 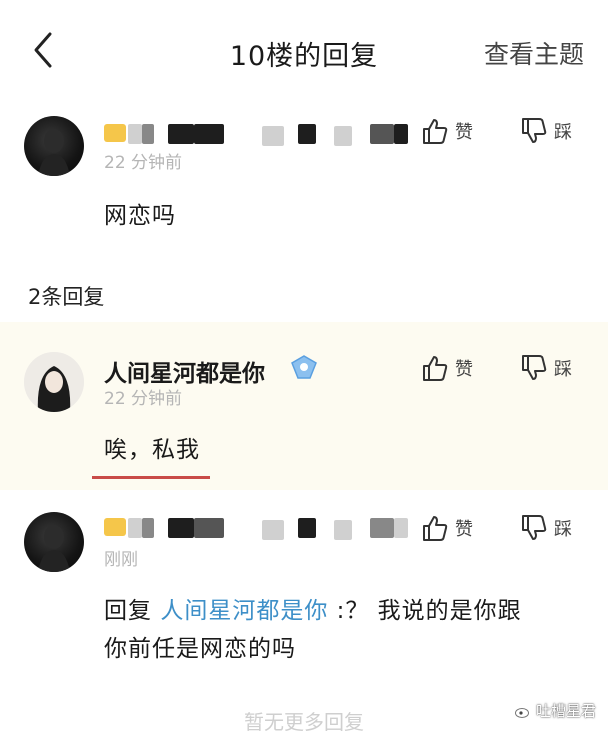 I want to click on weibo-logo-icon, so click(x=522, y=713).